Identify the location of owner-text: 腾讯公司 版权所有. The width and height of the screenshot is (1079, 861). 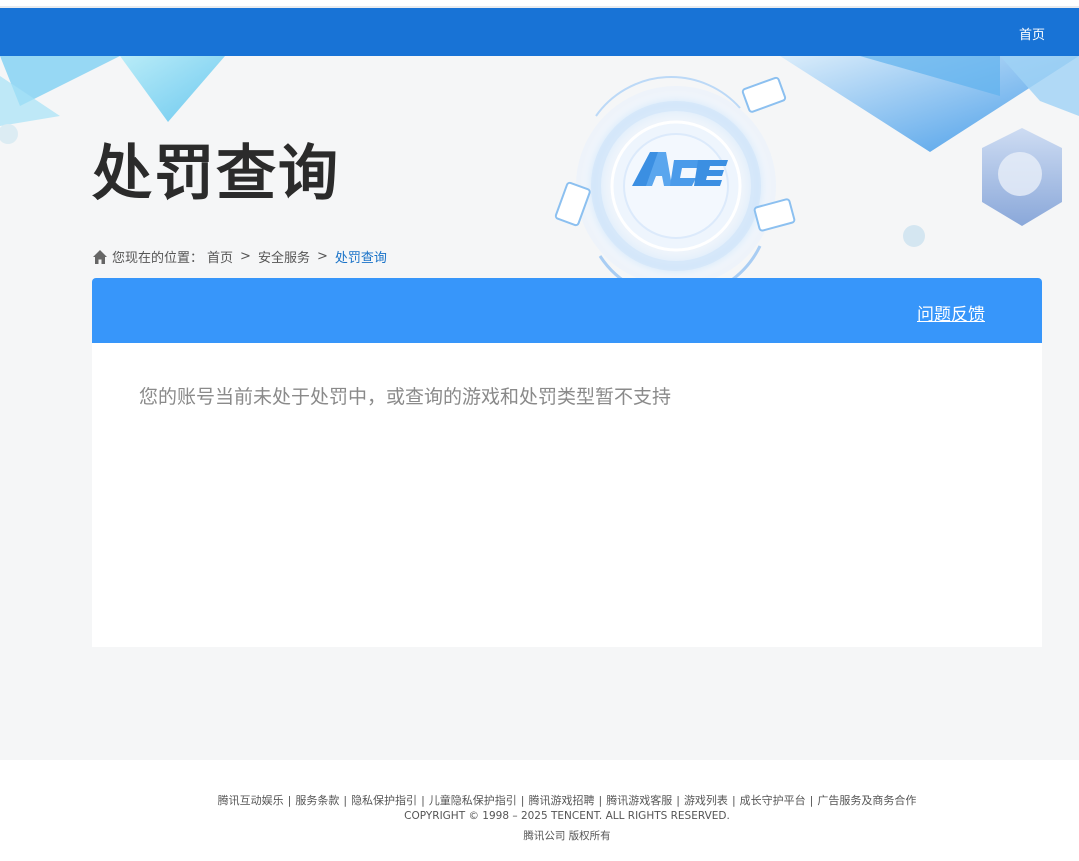
(567, 836).